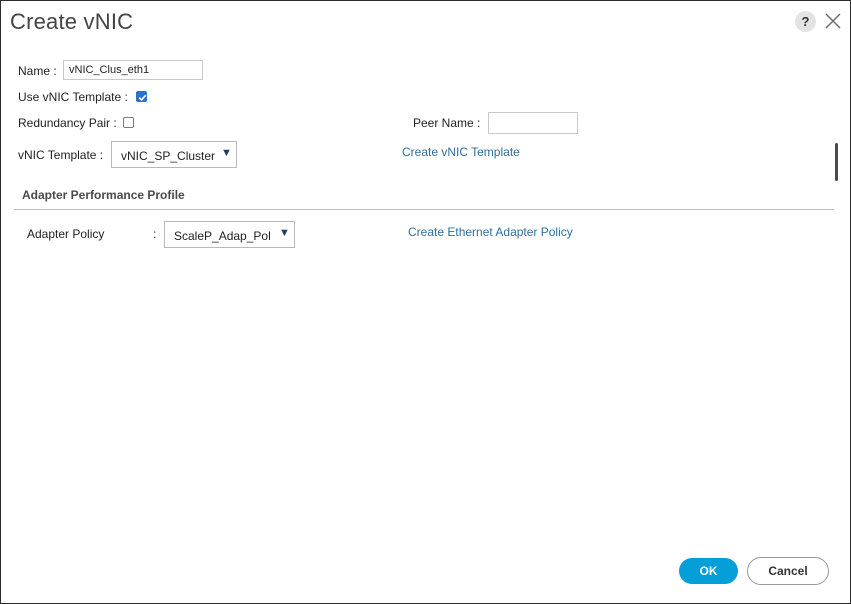 The image size is (851, 604). I want to click on use-vnic-template-label: Use vNIC Template :, so click(73, 97).